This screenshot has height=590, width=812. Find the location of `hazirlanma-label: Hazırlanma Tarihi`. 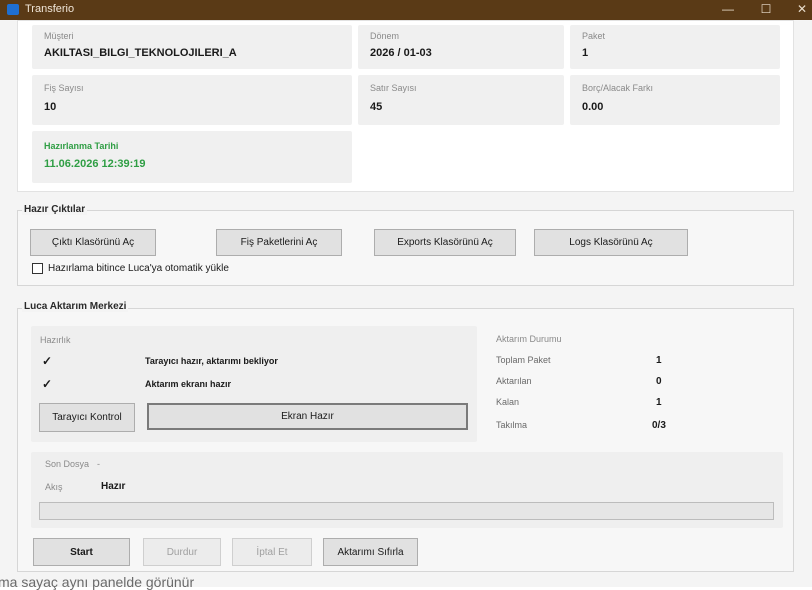

hazirlanma-label: Hazırlanma Tarihi is located at coordinates (81, 146).